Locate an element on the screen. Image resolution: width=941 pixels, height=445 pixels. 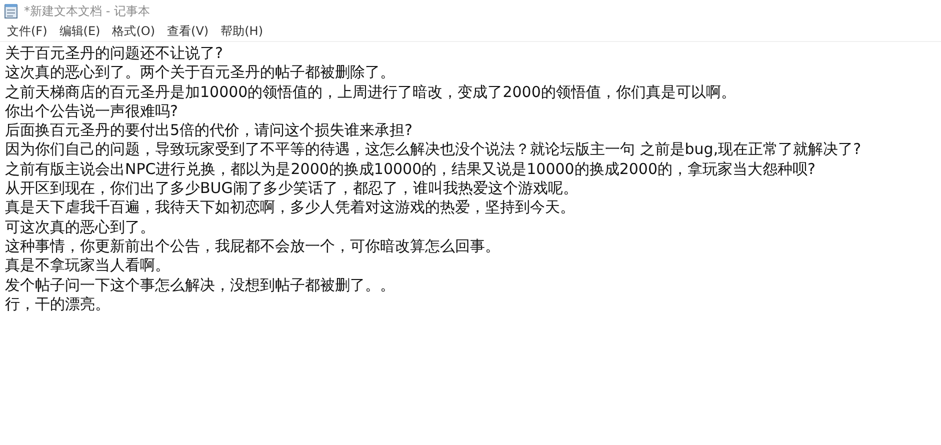
text-line: 真是天下虐我千百遍，我待天下如初恋啊，多少人凭着对这游戏的热爱，坚持到今天。 is located at coordinates (290, 208).